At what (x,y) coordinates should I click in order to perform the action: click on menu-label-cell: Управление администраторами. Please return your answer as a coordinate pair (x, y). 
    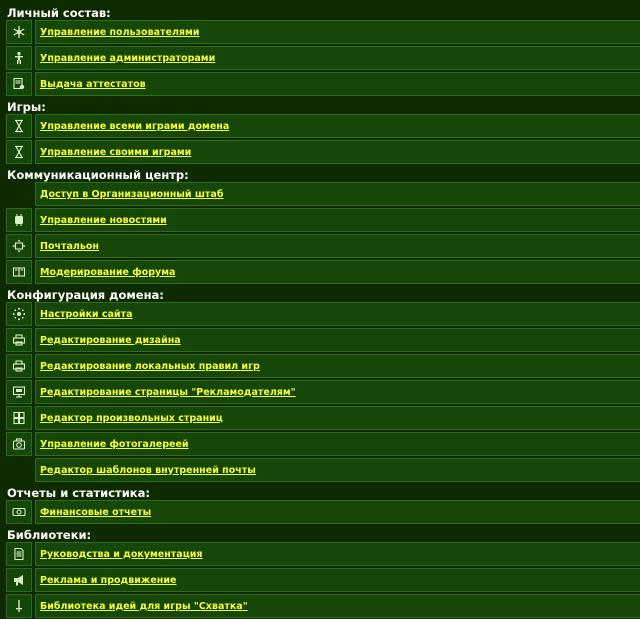
    Looking at the image, I should click on (337, 58).